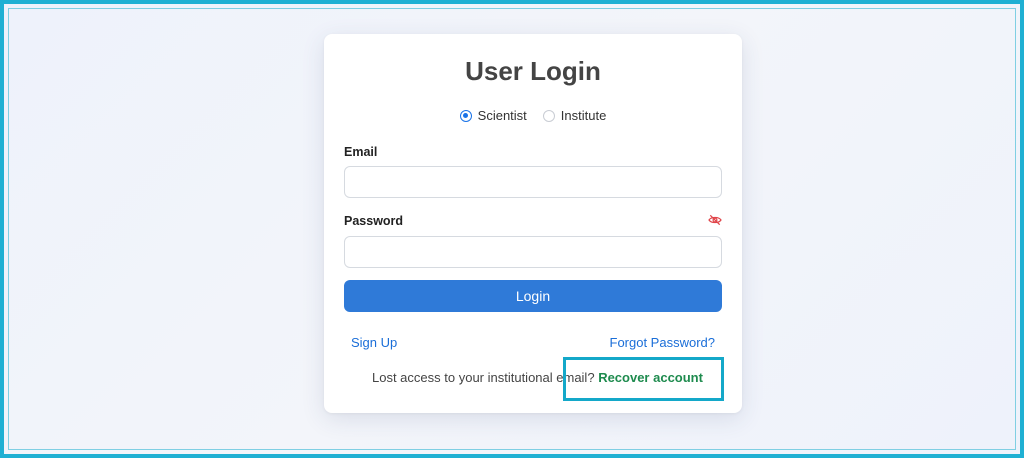  Describe the element at coordinates (465, 115) in the screenshot. I see `radio-scientist` at that location.